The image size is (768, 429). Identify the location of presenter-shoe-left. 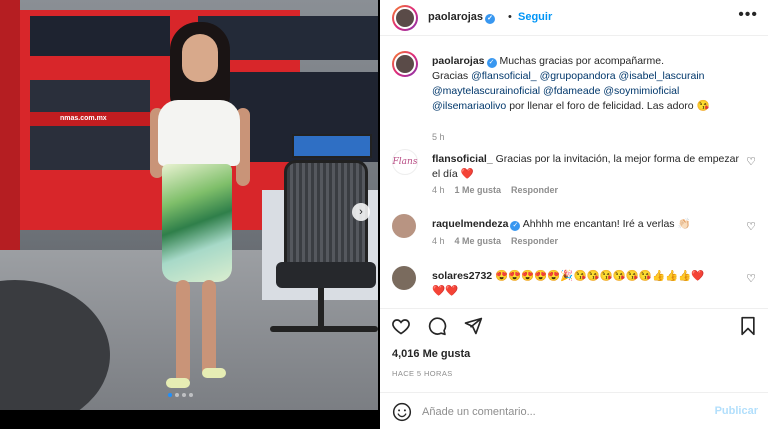
(178, 383).